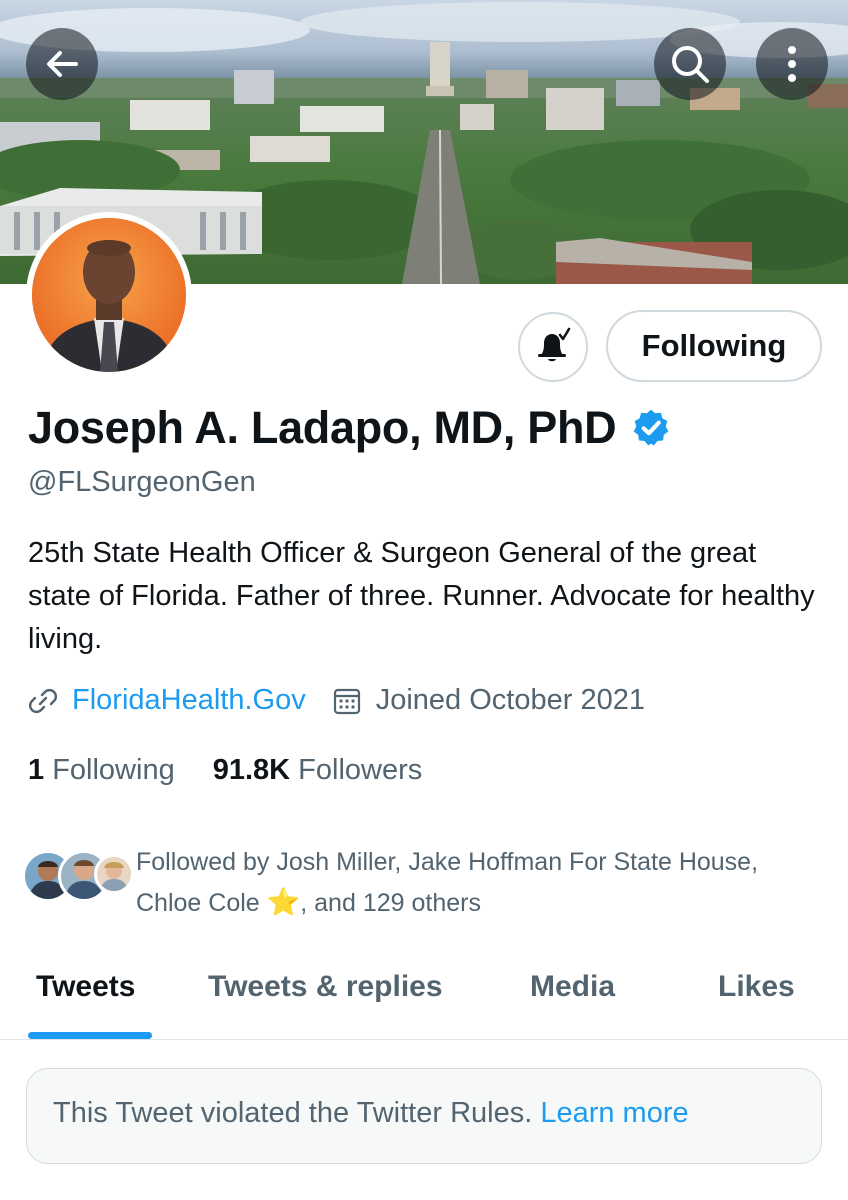 The image size is (848, 1200). I want to click on search-icon, so click(690, 64).